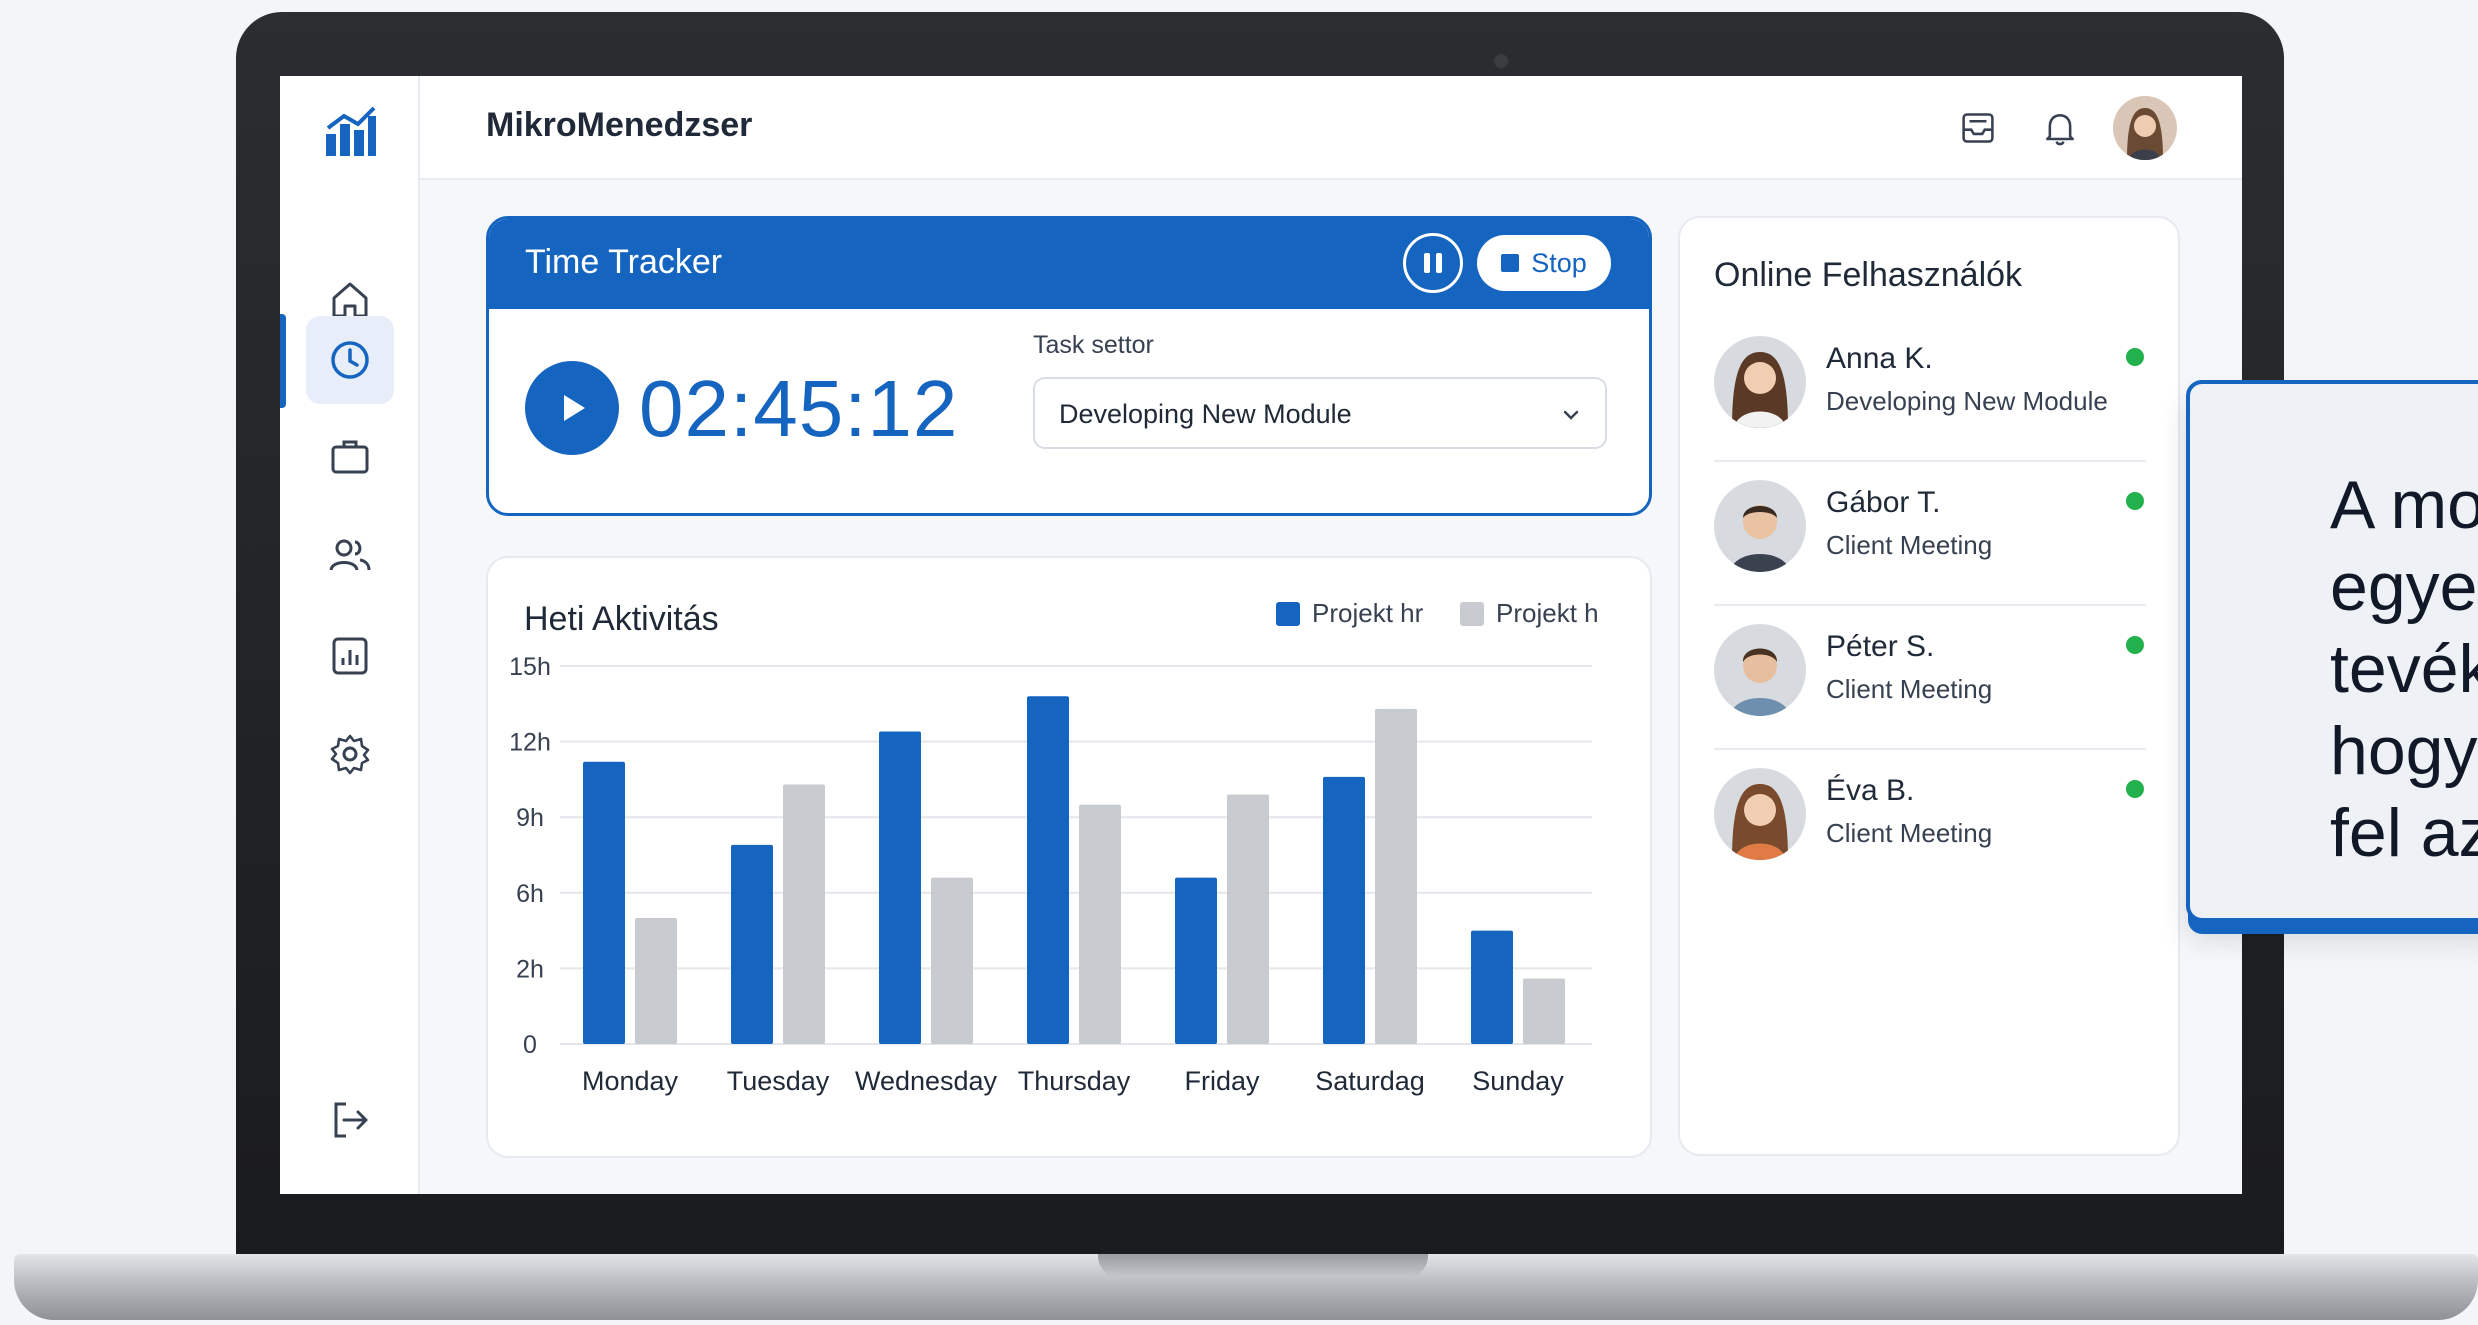 The height and width of the screenshot is (1325, 2478). I want to click on y-tick-label: 0, so click(530, 1045).